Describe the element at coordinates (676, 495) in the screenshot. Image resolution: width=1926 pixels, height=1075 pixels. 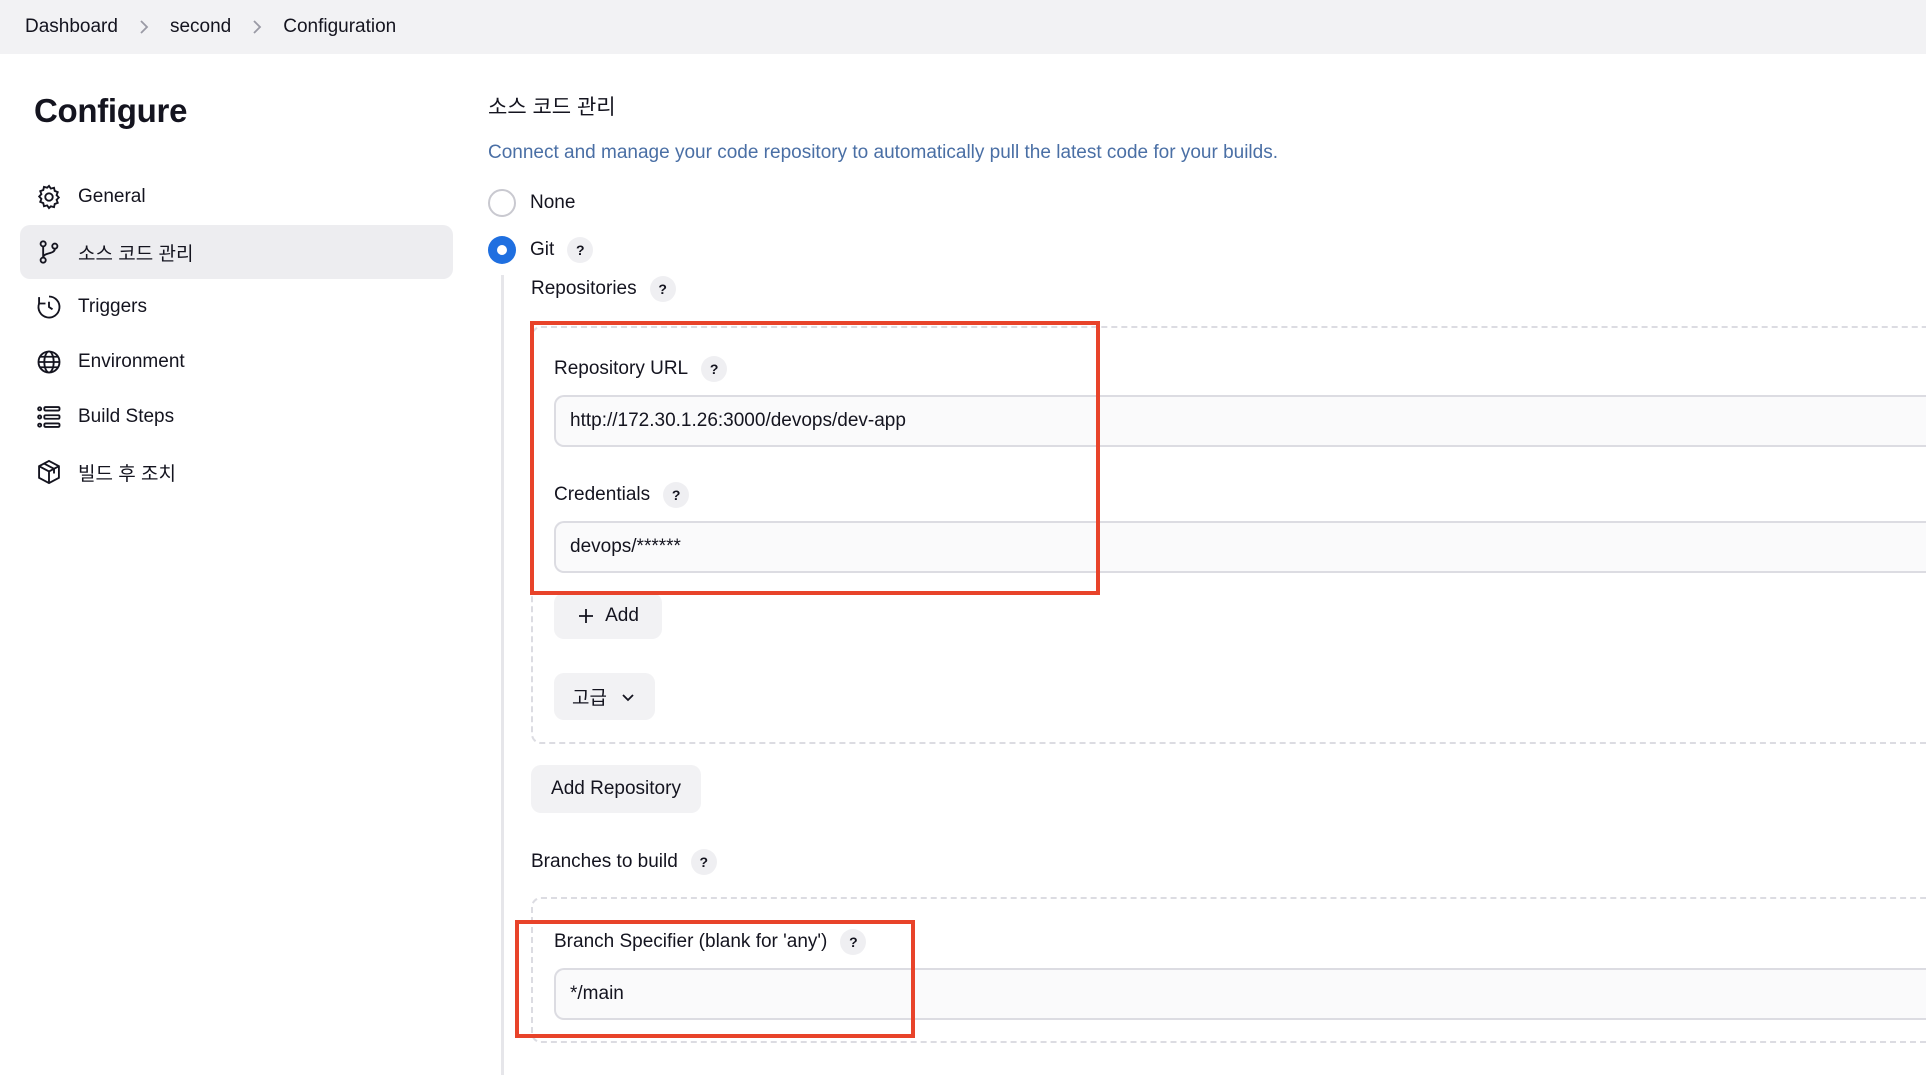
I see `credentials-help-icon: ?` at that location.